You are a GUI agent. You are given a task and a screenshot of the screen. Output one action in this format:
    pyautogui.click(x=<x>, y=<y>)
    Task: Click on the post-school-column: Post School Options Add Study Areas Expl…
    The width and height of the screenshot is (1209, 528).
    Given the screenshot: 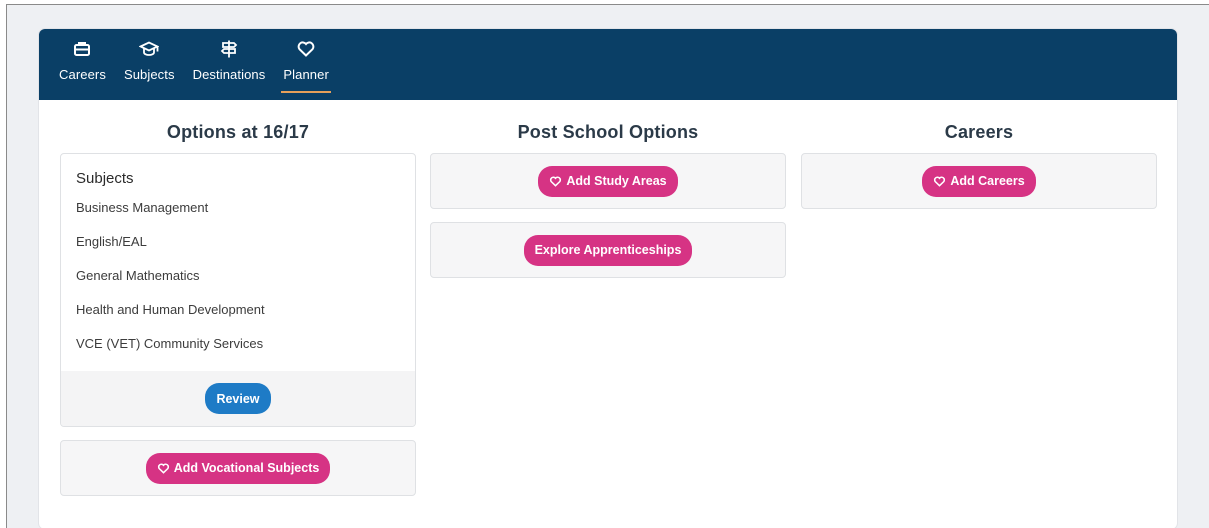 What is the action you would take?
    pyautogui.click(x=608, y=195)
    